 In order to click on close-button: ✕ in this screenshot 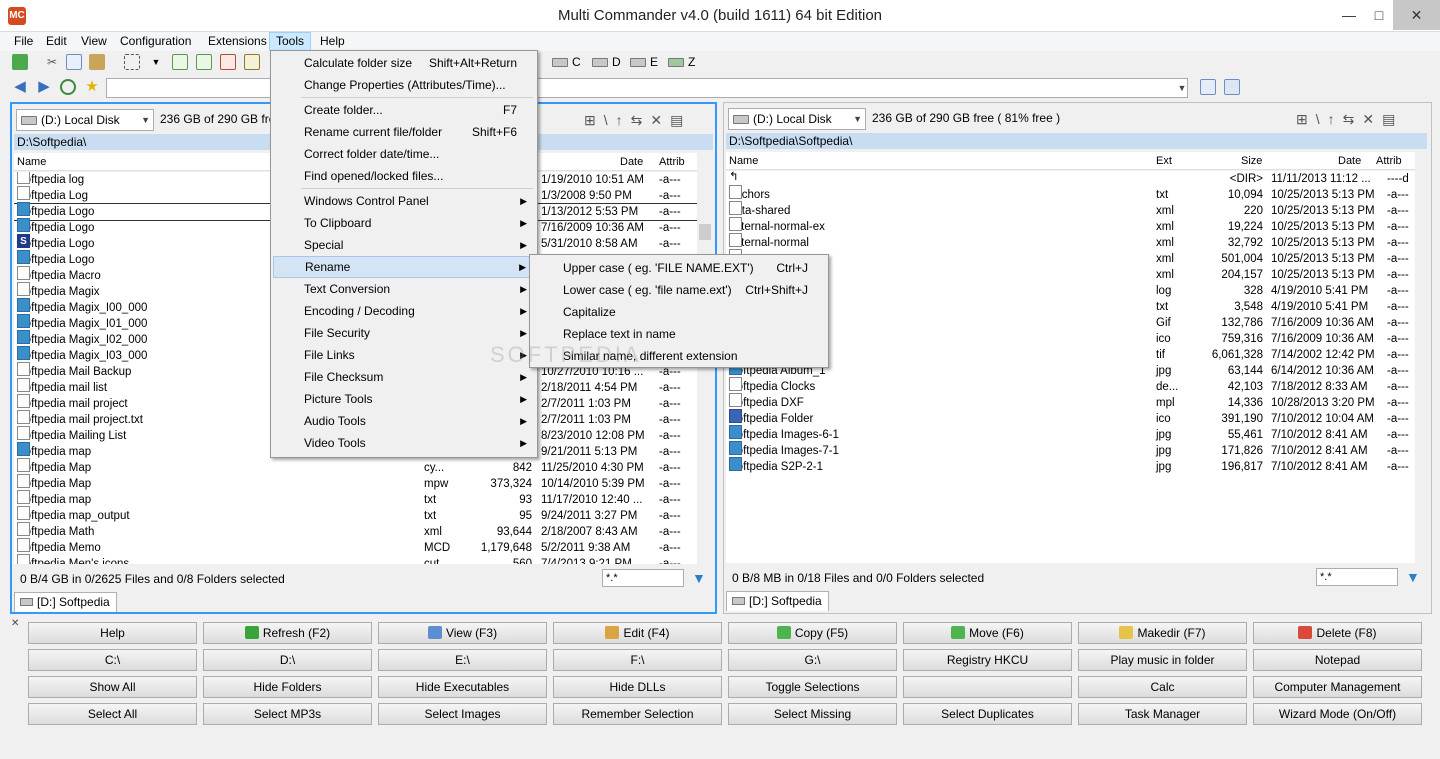, I will do `click(1416, 15)`.